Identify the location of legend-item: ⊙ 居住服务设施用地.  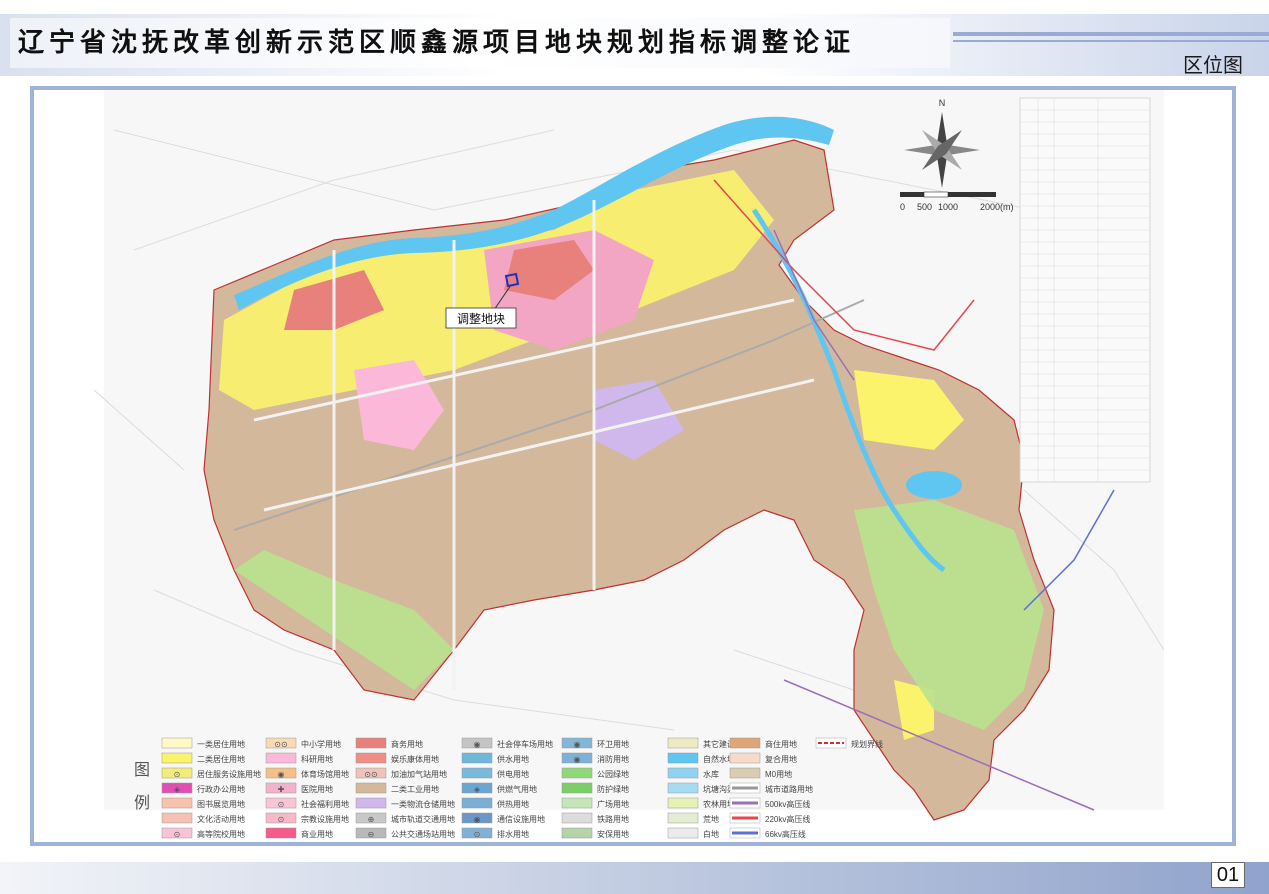
(211, 773).